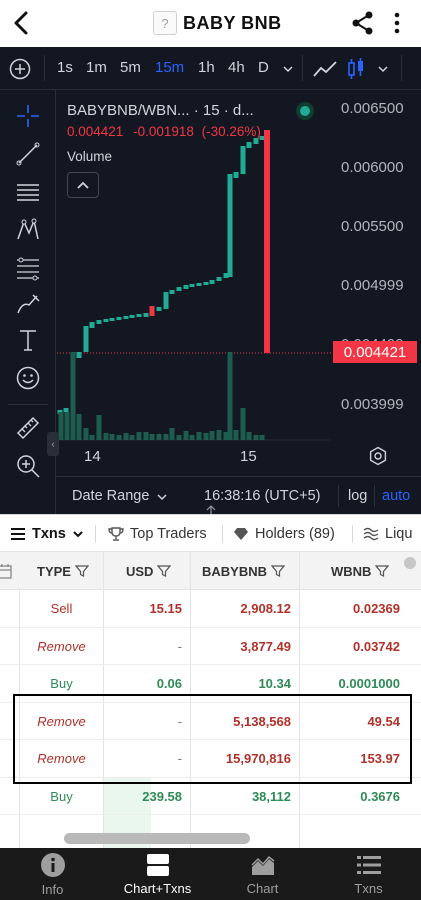 The width and height of the screenshot is (421, 900). Describe the element at coordinates (397, 23) in the screenshot. I see `more-vertical-icon` at that location.